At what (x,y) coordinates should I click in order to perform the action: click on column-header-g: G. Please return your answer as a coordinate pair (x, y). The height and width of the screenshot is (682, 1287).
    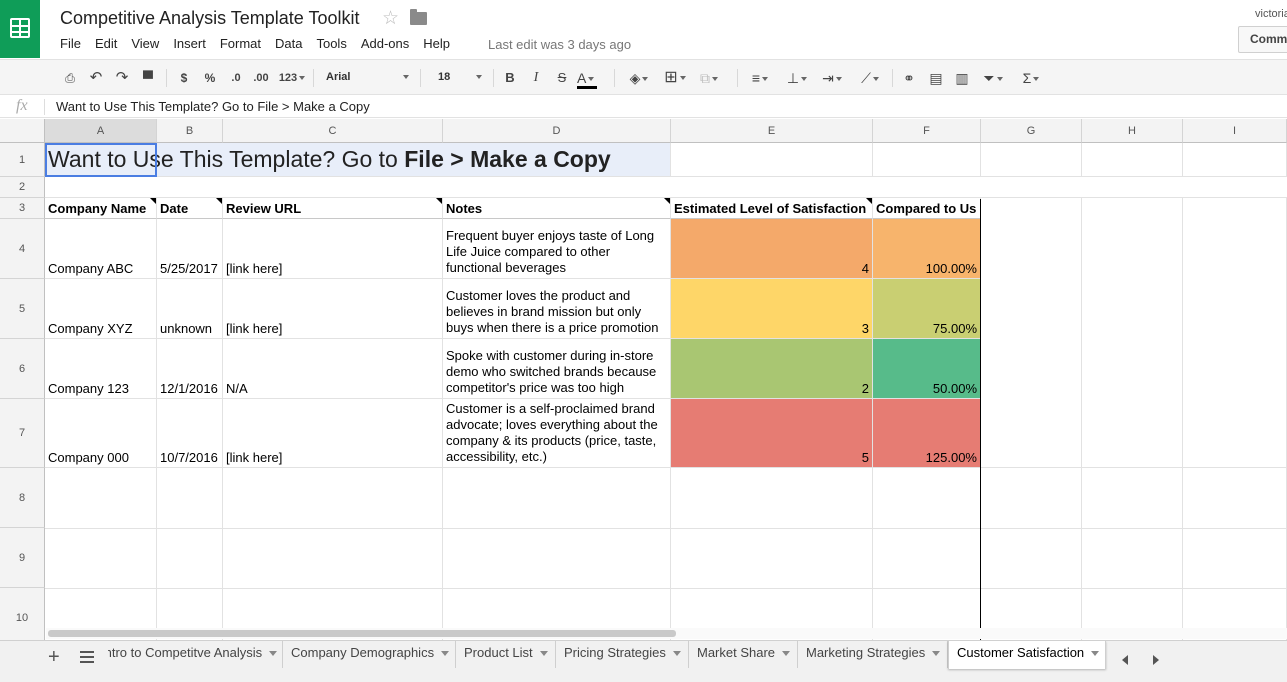
    Looking at the image, I should click on (1031, 131).